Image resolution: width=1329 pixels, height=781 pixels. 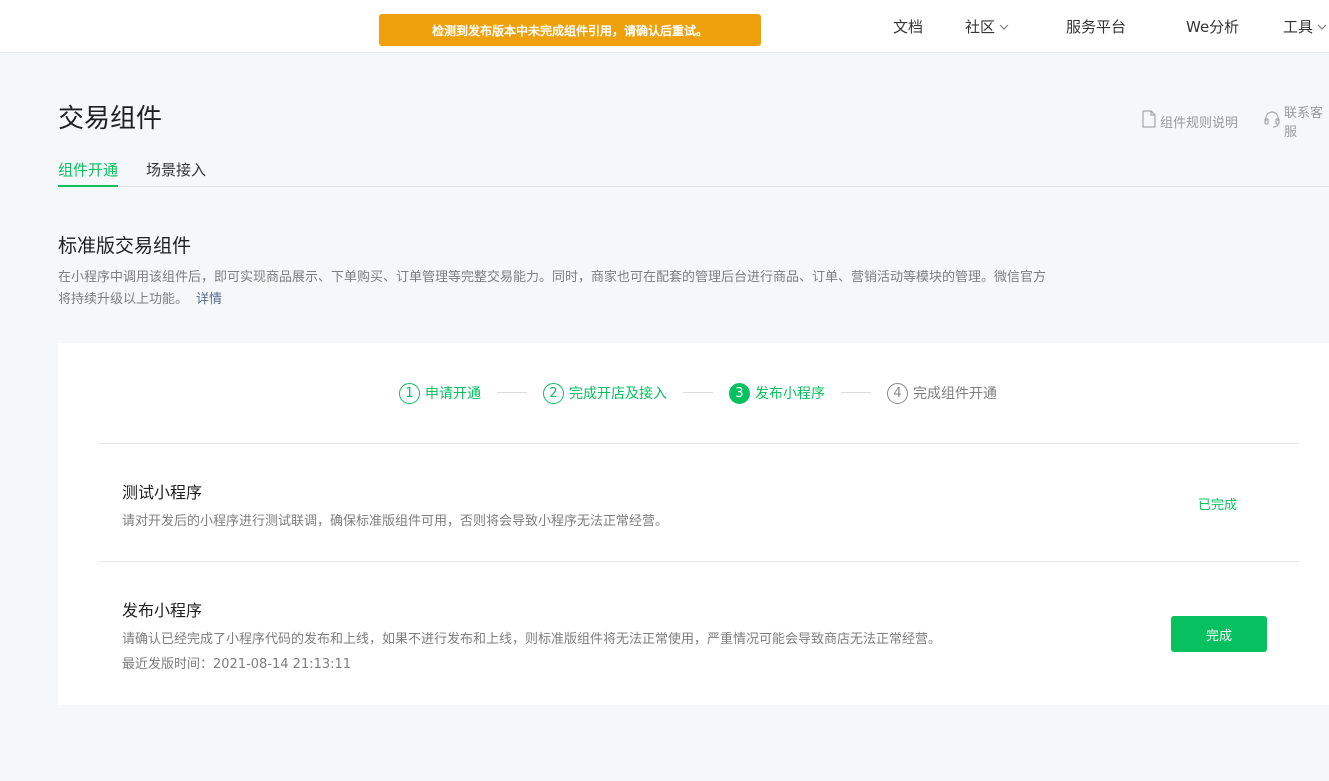 What do you see at coordinates (693, 173) in the screenshot?
I see `tab-bar: 组件开通 场景接入` at bounding box center [693, 173].